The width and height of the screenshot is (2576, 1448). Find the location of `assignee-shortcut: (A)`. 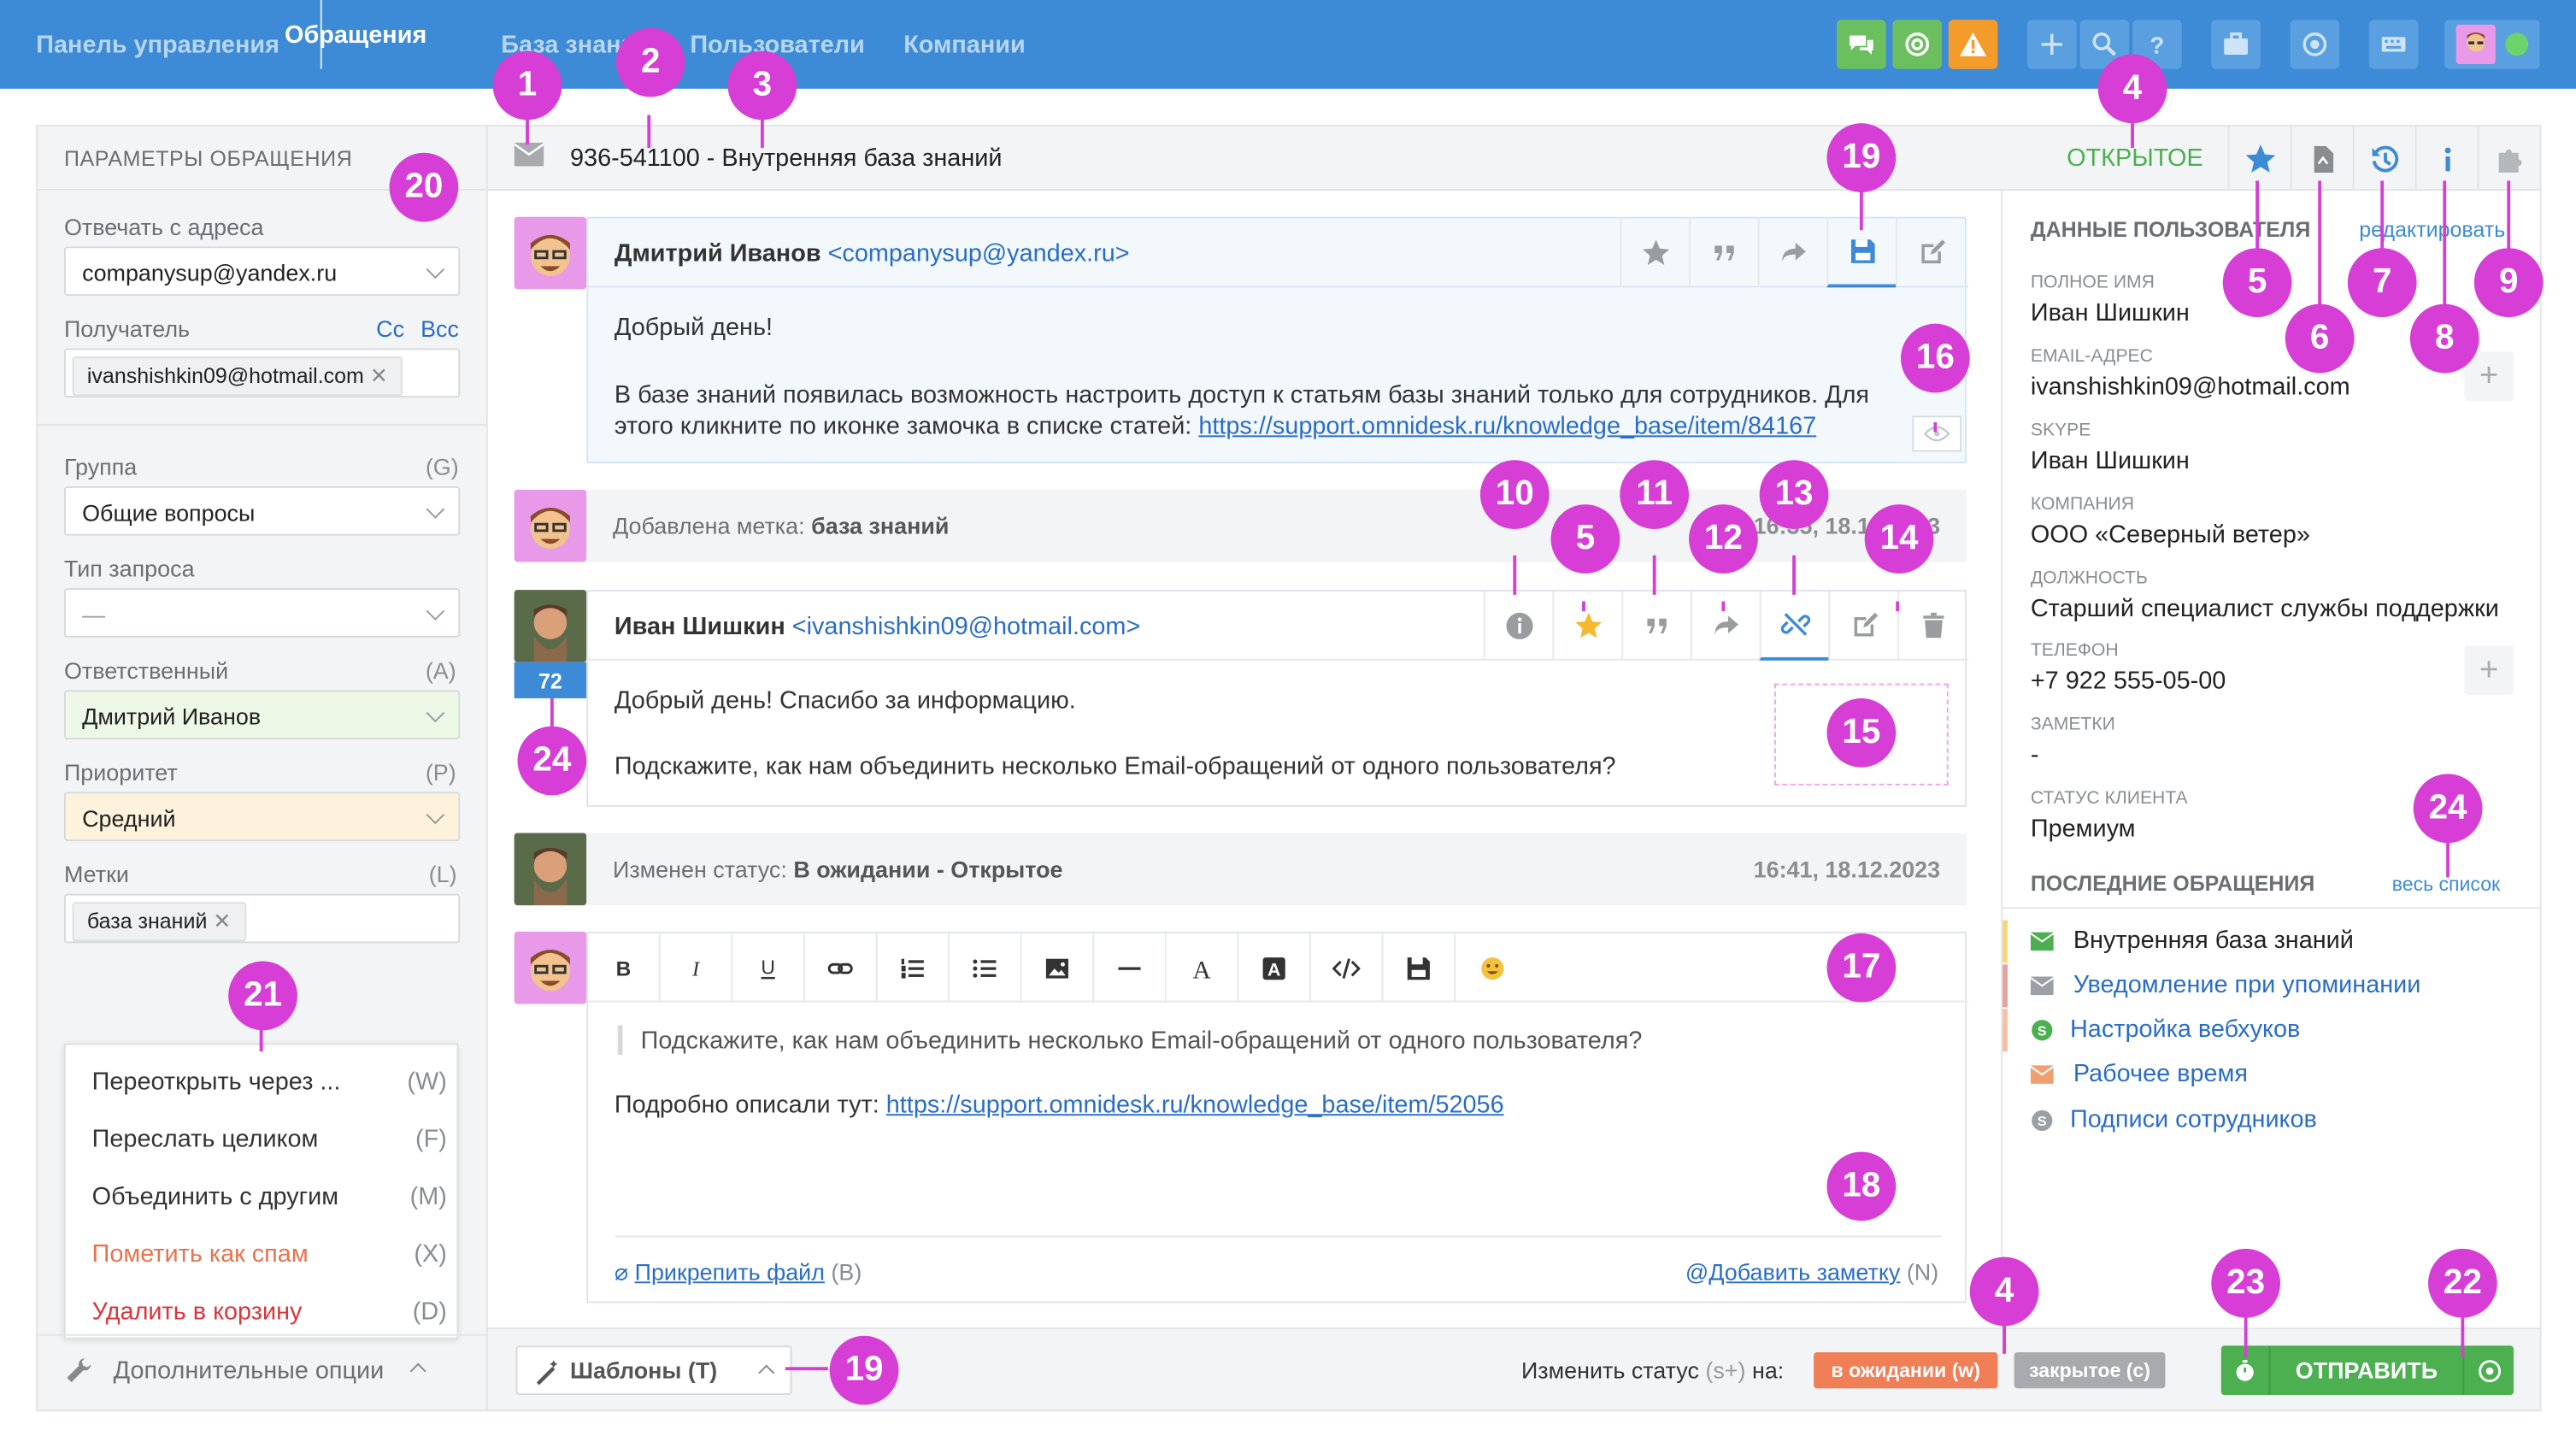

assignee-shortcut: (A) is located at coordinates (440, 670).